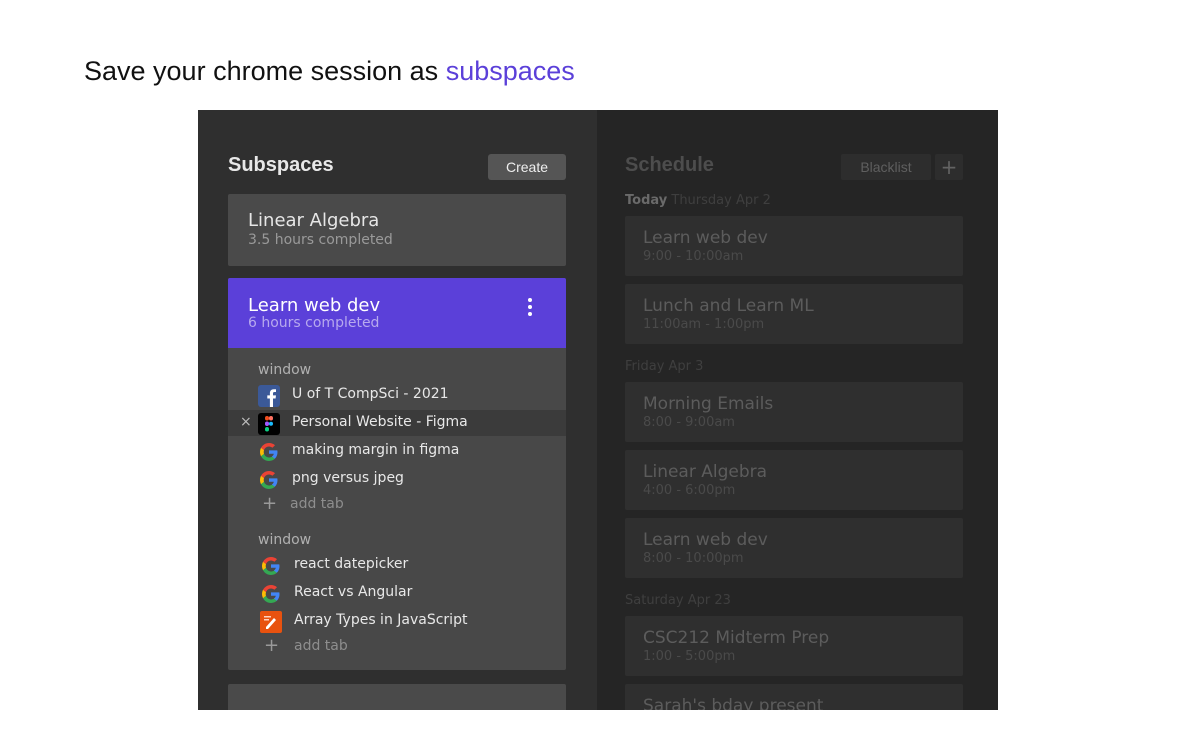  What do you see at coordinates (949, 167) in the screenshot?
I see `add-event-button: +` at bounding box center [949, 167].